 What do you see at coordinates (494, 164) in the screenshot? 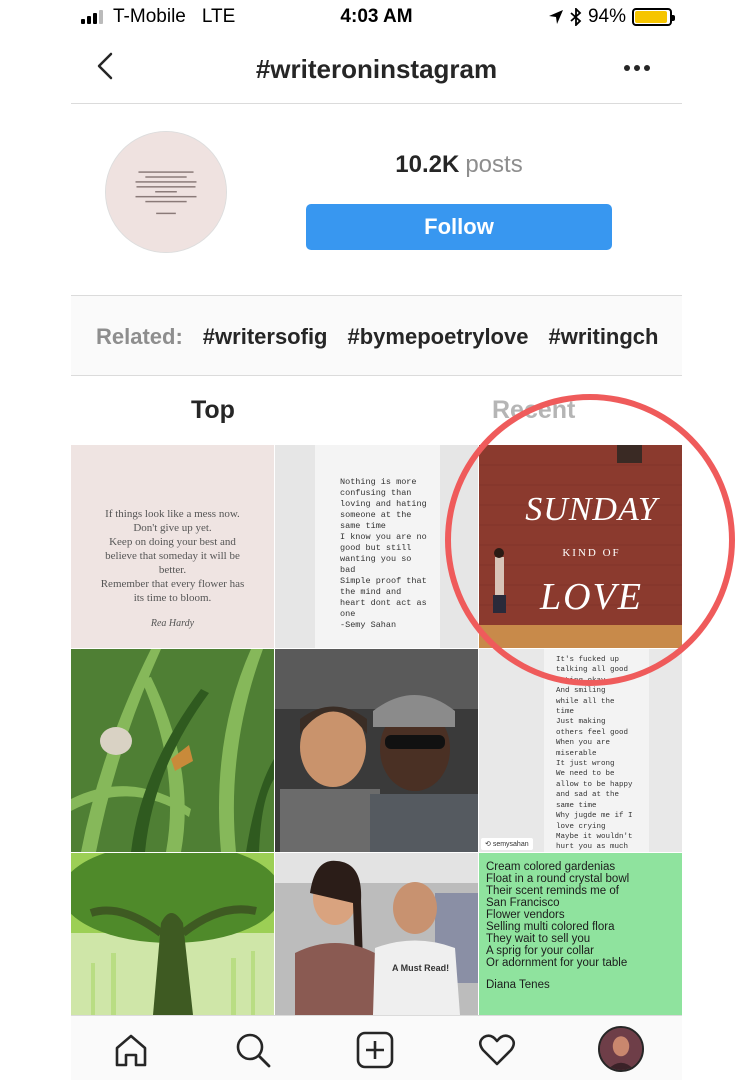
I see `post-count-label: posts` at bounding box center [494, 164].